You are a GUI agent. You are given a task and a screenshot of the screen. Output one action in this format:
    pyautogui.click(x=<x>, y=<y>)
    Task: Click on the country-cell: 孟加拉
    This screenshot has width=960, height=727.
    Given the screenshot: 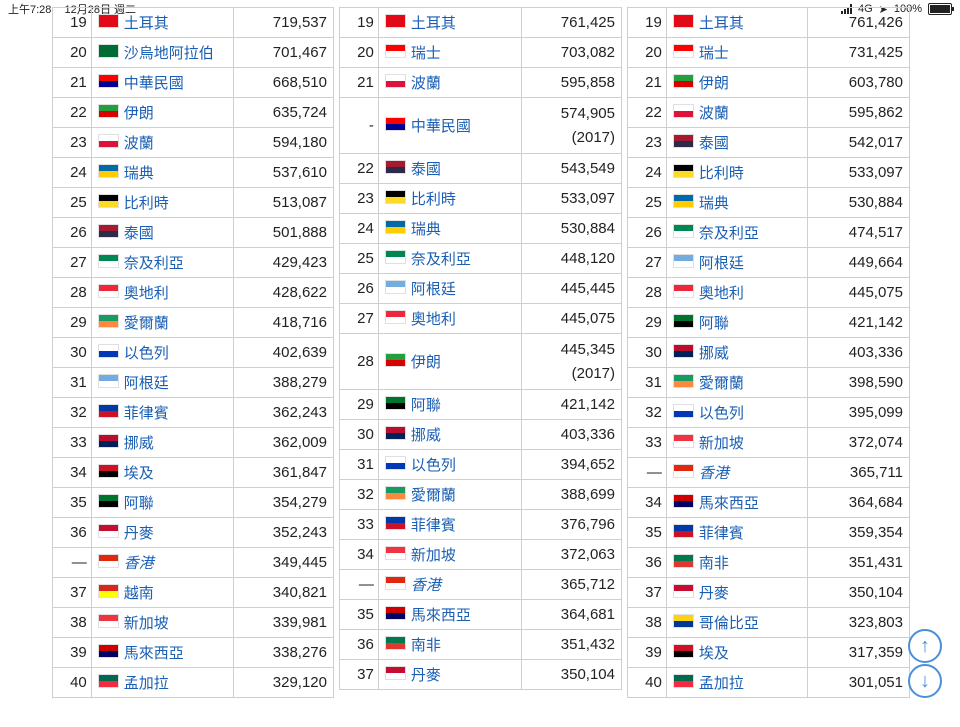 What is the action you would take?
    pyautogui.click(x=162, y=682)
    